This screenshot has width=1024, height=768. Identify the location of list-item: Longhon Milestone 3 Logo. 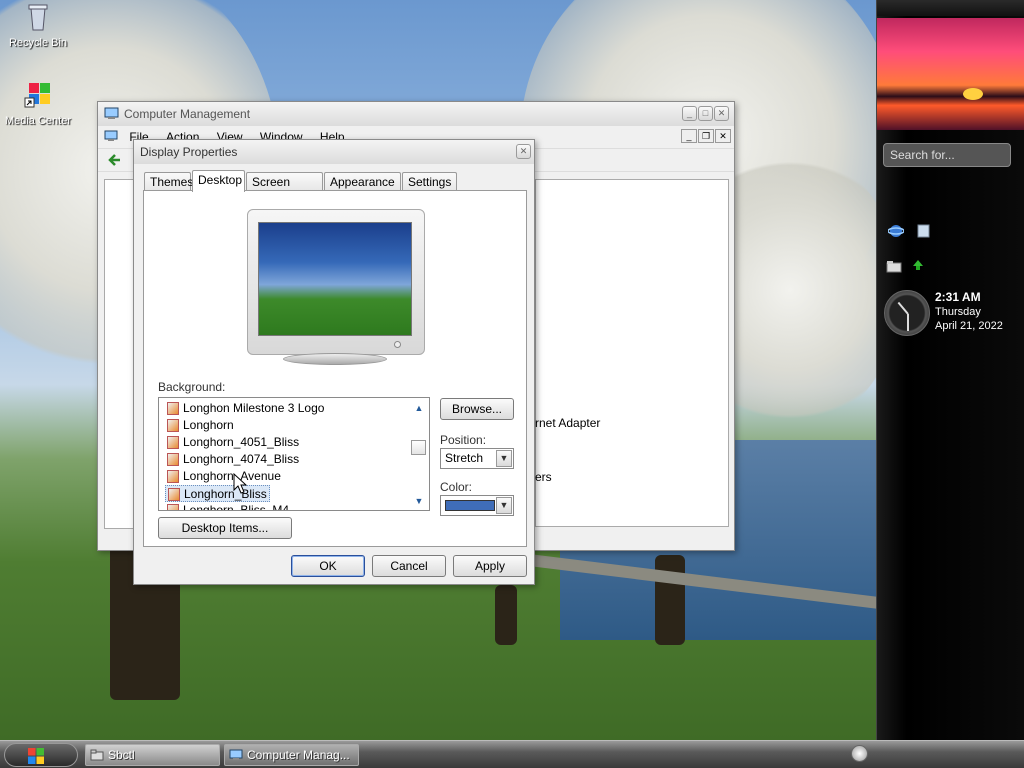
(245, 408).